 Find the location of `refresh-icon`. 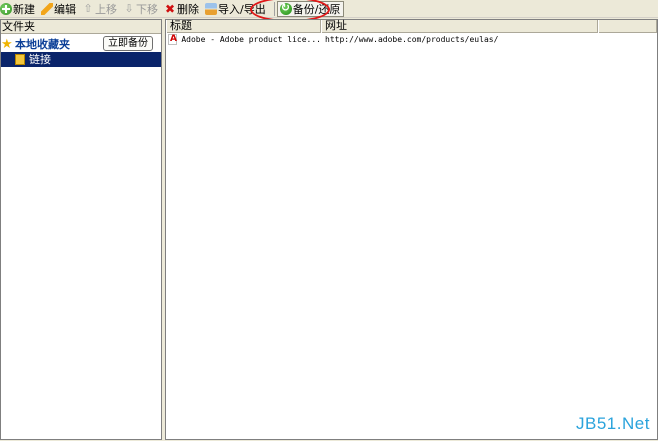

refresh-icon is located at coordinates (285, 8).